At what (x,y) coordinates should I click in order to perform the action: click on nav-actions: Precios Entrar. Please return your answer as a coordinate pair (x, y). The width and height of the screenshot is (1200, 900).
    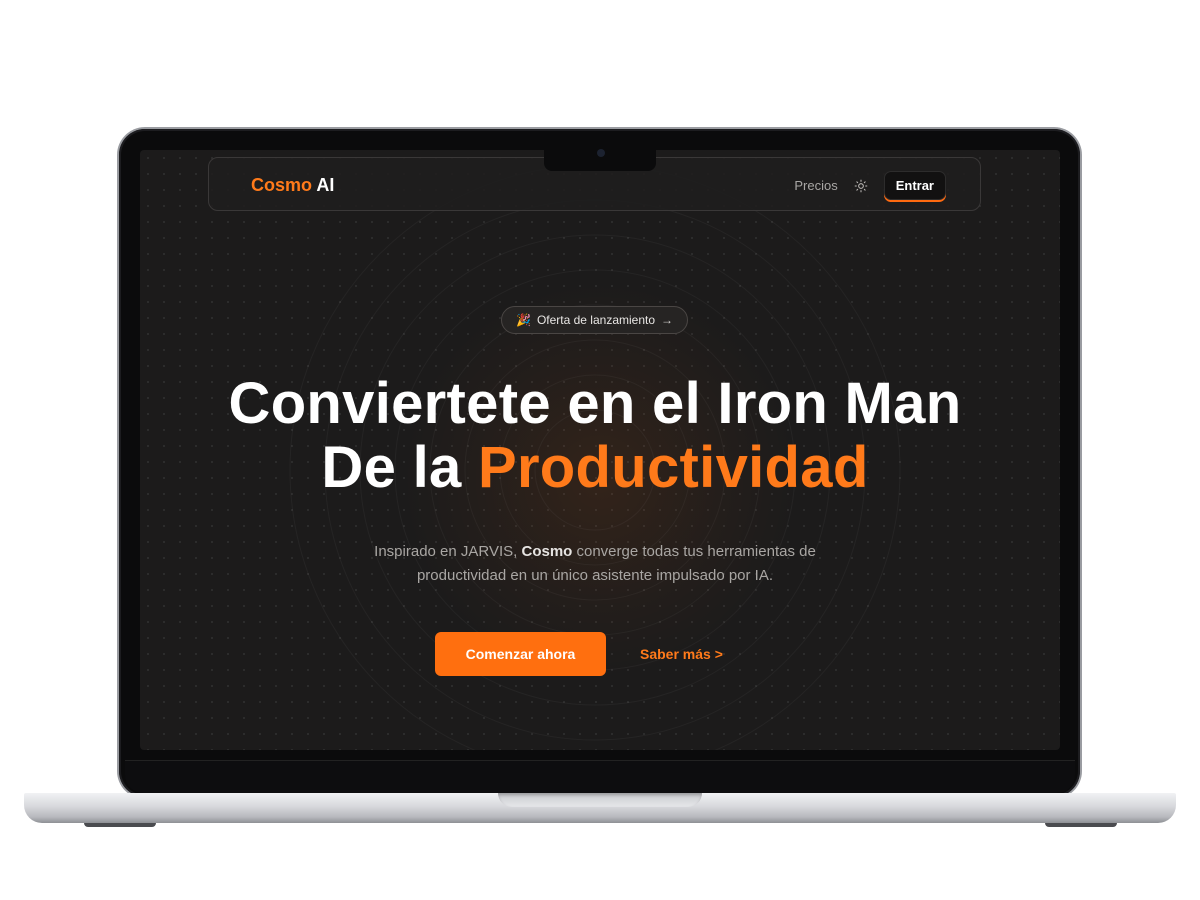
    Looking at the image, I should click on (870, 185).